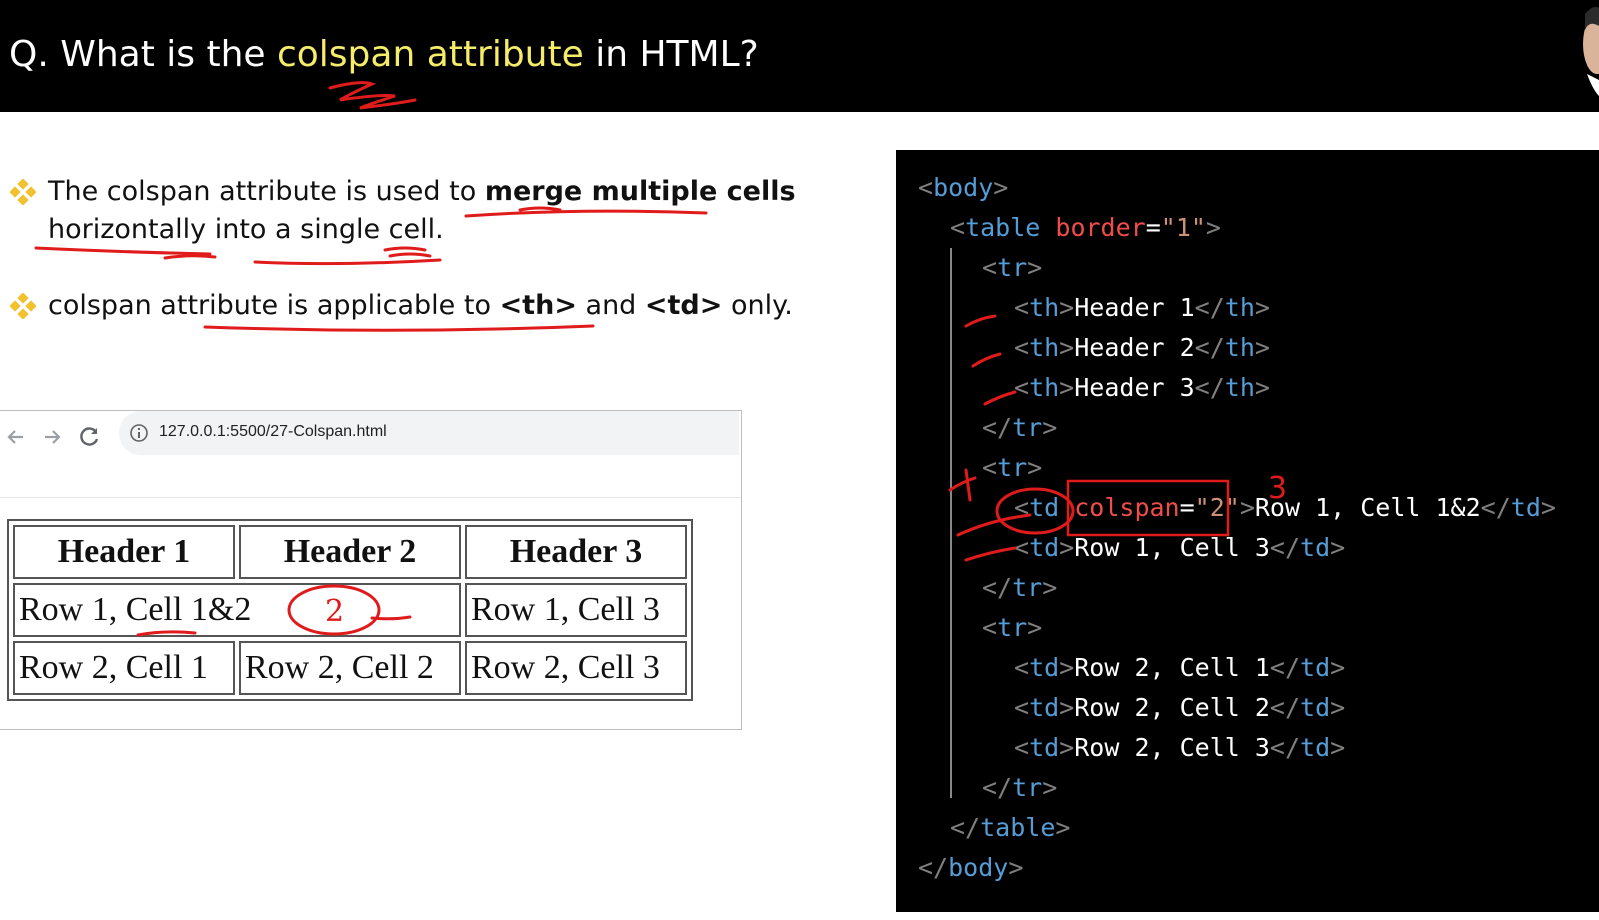  I want to click on bullet-2-only: only., so click(757, 305).